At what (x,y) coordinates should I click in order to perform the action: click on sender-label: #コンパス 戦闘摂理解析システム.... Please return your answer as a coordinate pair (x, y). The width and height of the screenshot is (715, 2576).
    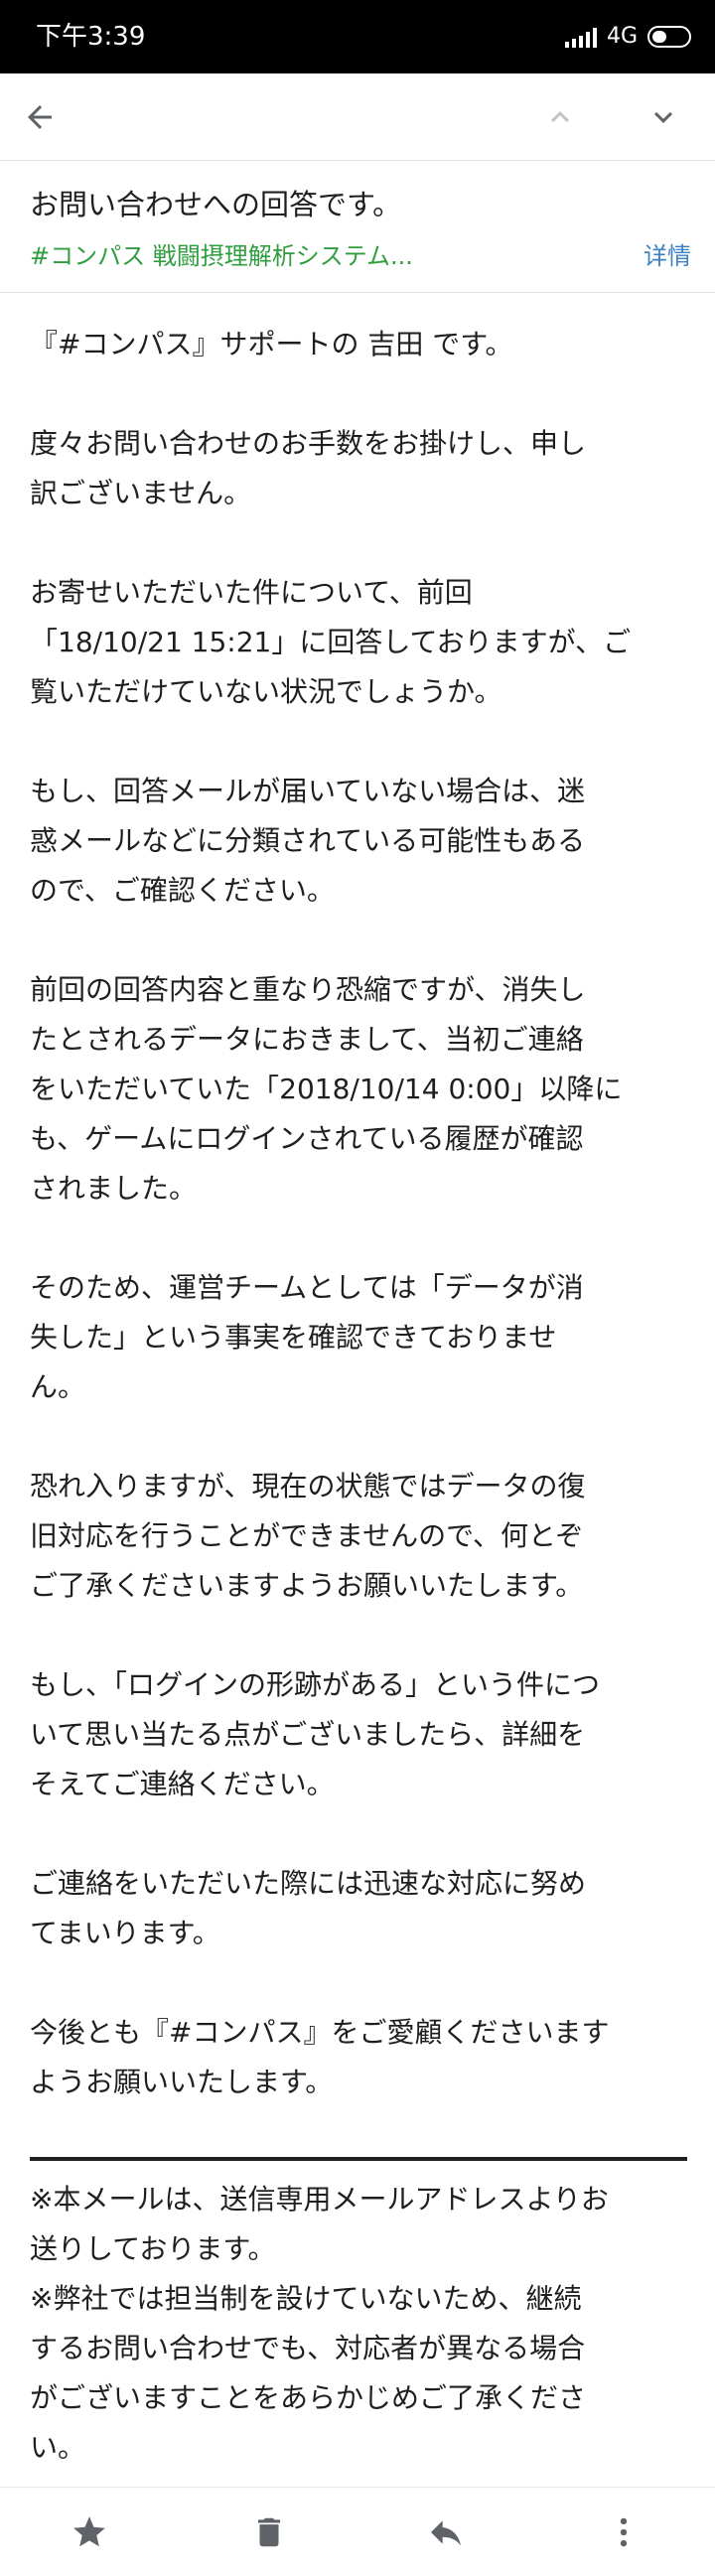
    Looking at the image, I should click on (222, 256).